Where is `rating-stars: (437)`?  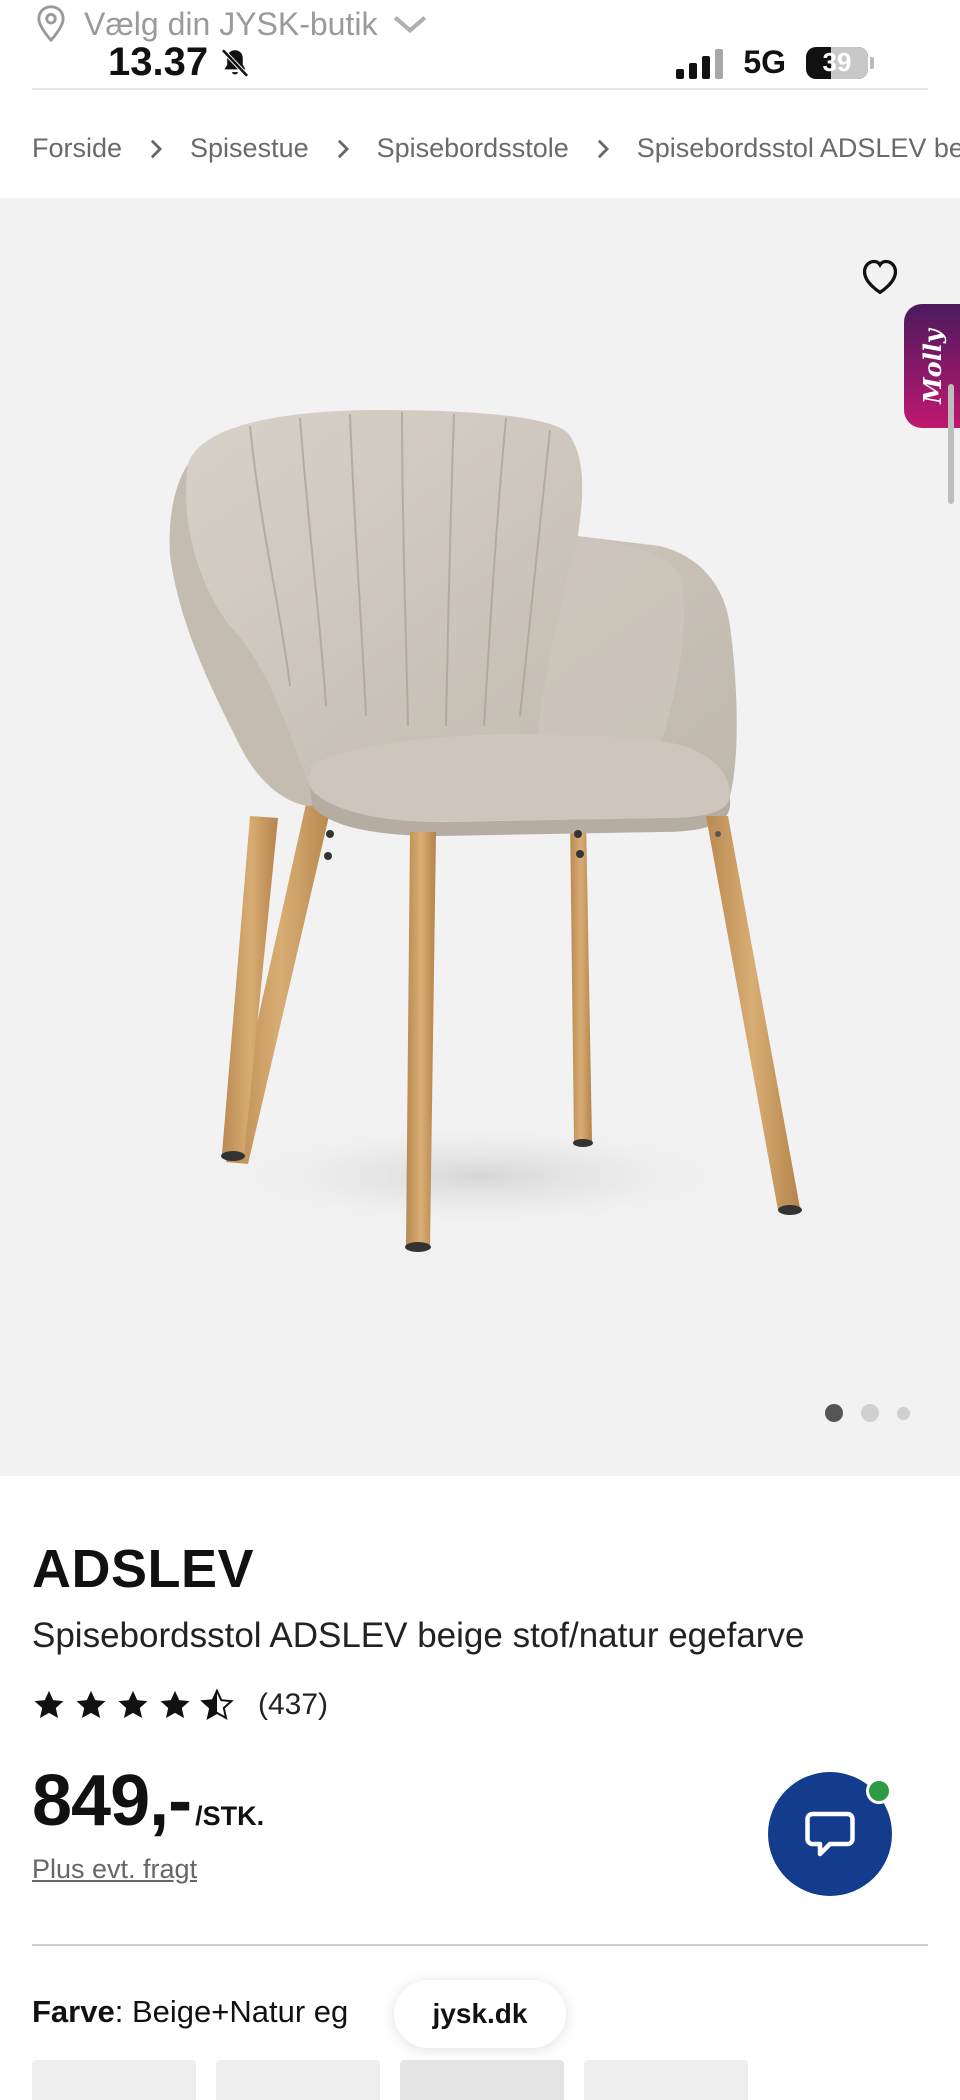
rating-stars: (437) is located at coordinates (180, 1705).